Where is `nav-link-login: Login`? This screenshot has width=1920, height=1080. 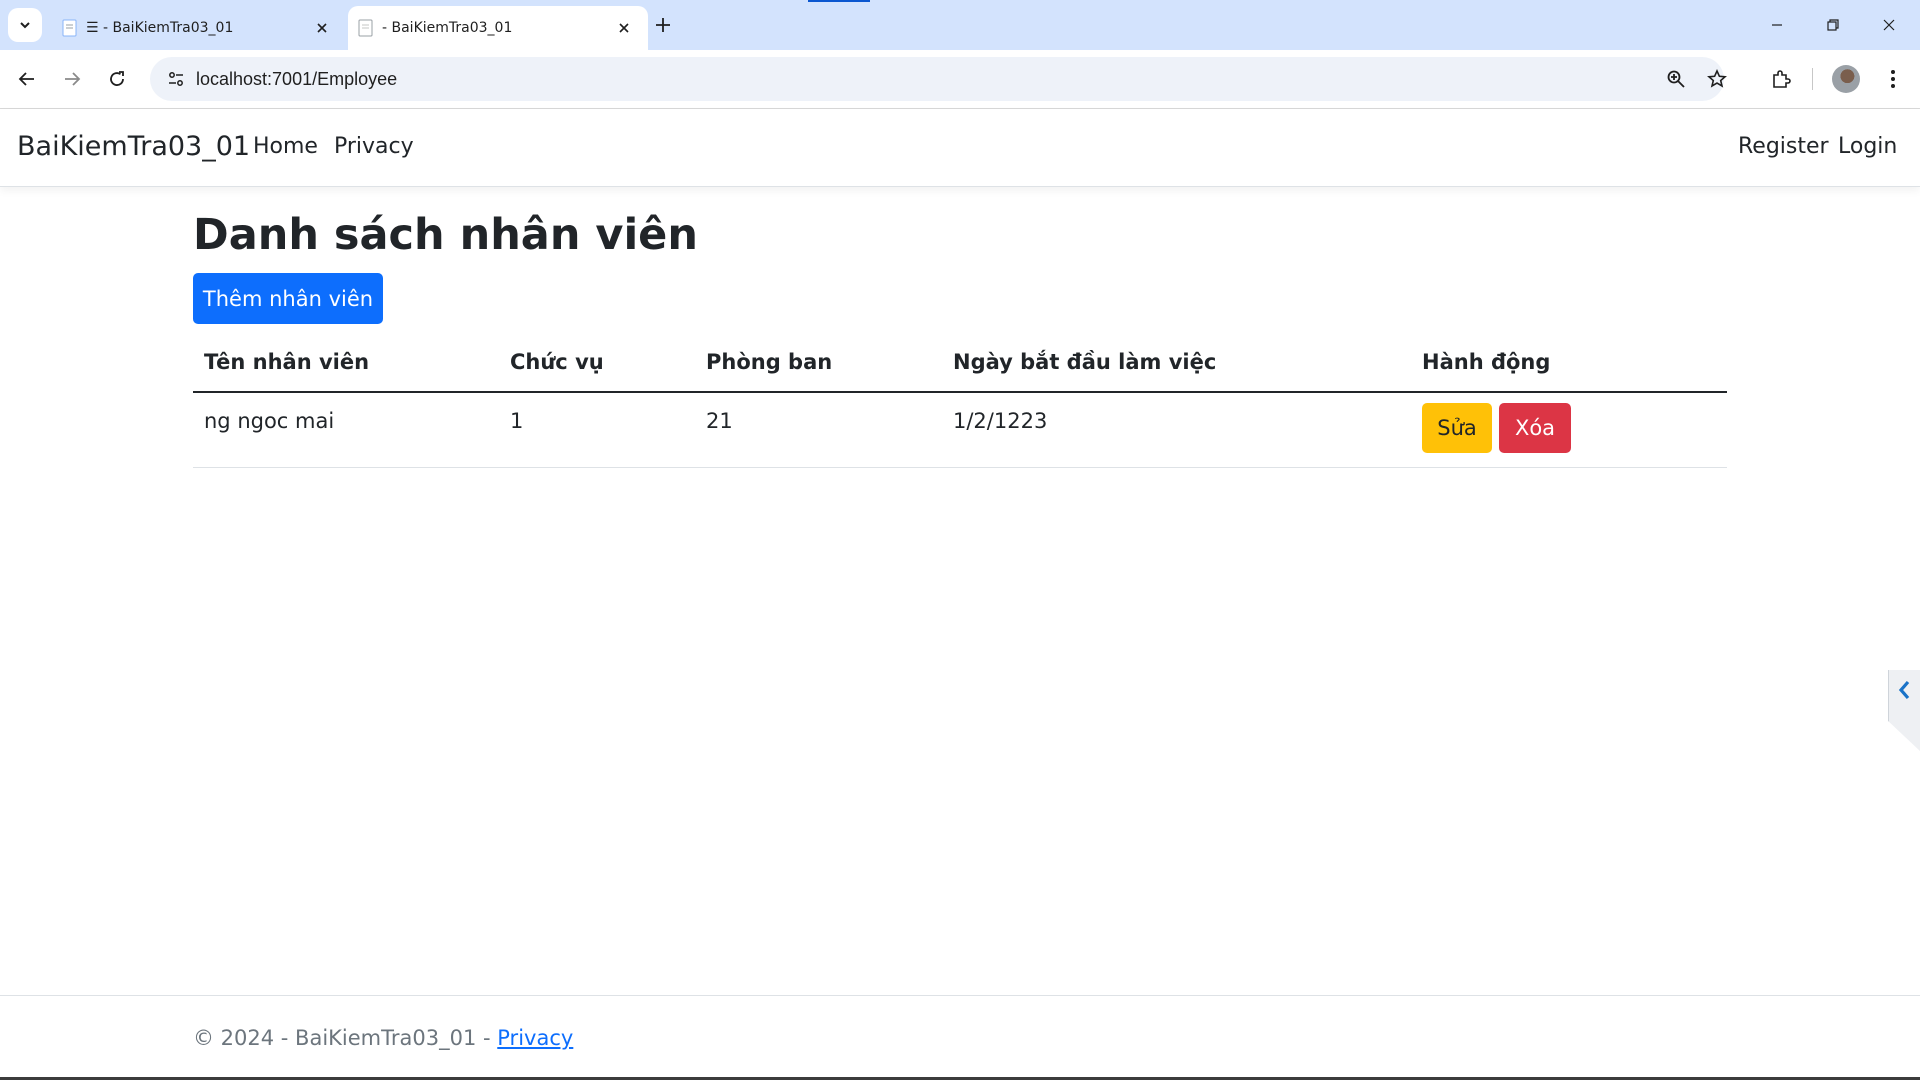 nav-link-login: Login is located at coordinates (1867, 146).